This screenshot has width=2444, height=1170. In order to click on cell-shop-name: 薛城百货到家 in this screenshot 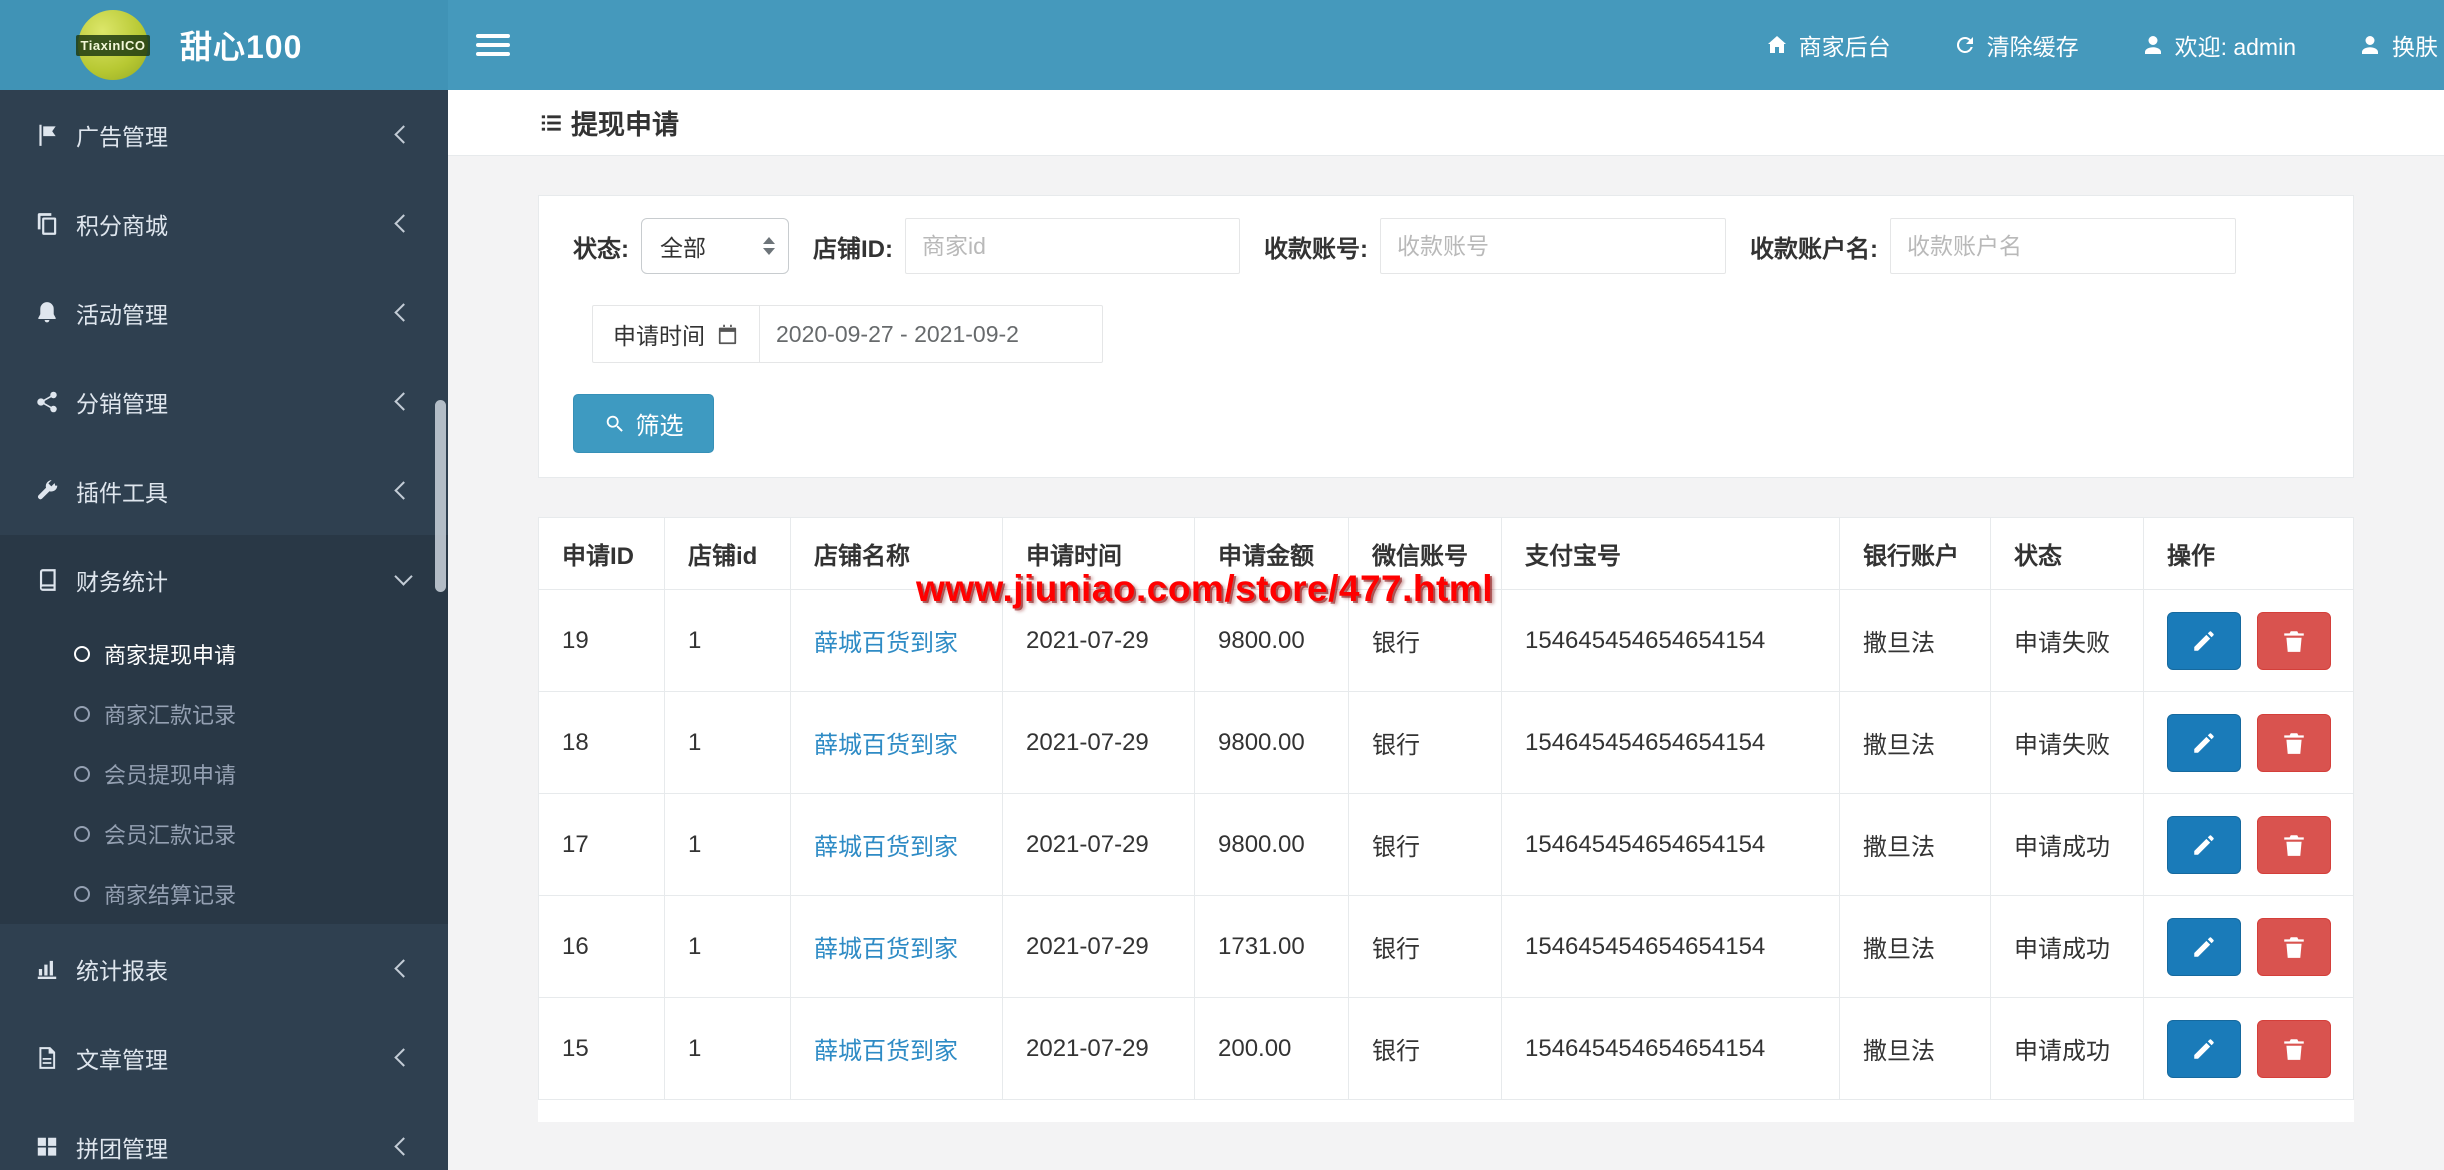, I will do `click(896, 742)`.